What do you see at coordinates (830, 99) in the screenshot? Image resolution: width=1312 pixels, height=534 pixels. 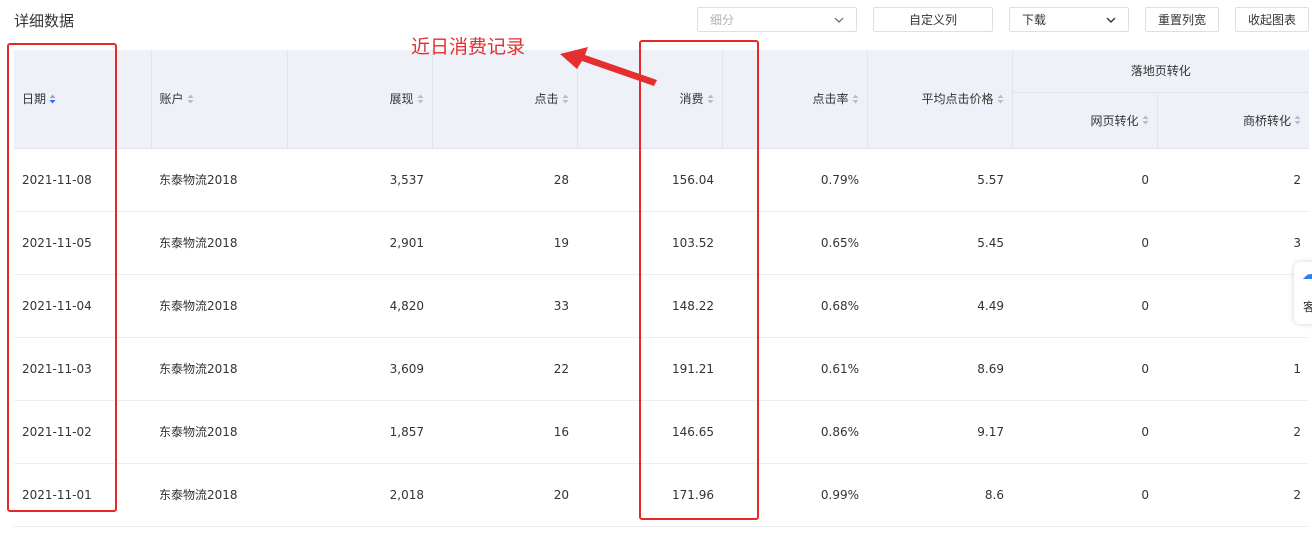 I see `header-label-ctr: 点击率` at bounding box center [830, 99].